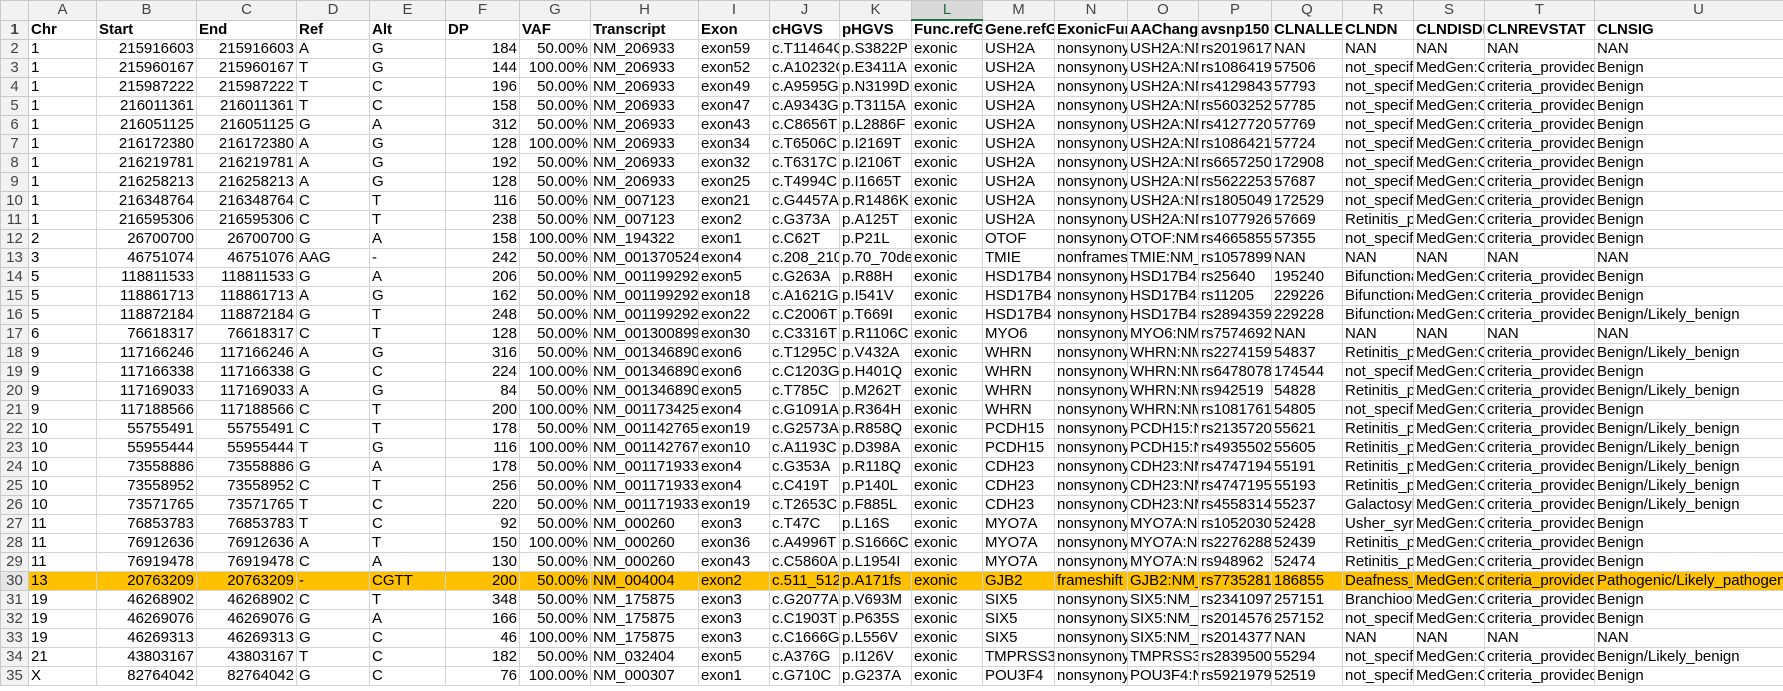 The height and width of the screenshot is (691, 1783). I want to click on cell: c.C2006T, so click(804, 315).